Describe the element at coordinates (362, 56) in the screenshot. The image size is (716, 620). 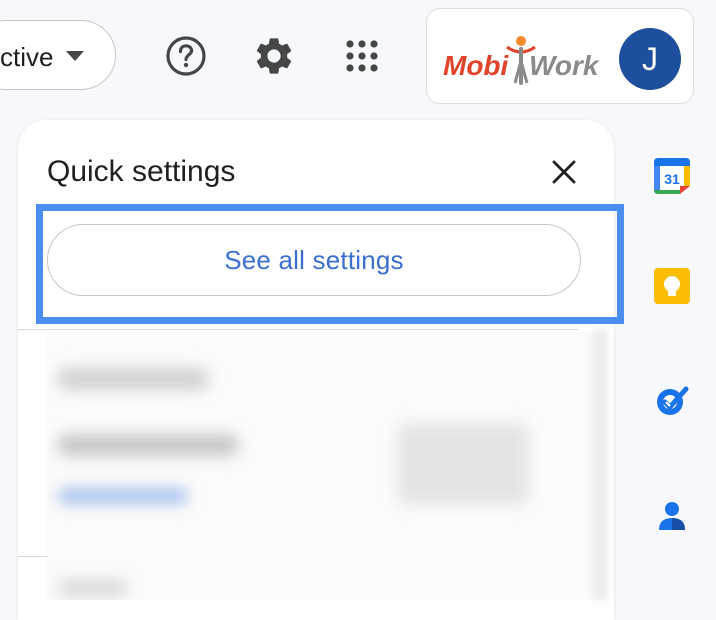
I see `apps-grid-icon` at that location.